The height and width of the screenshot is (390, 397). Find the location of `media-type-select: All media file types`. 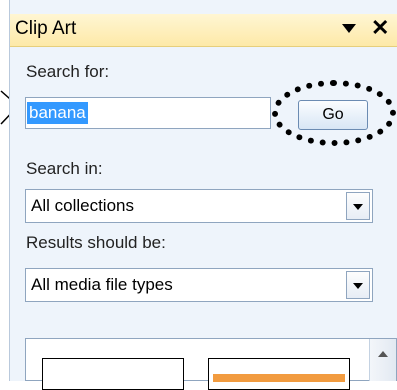

media-type-select: All media file types is located at coordinates (199, 285).